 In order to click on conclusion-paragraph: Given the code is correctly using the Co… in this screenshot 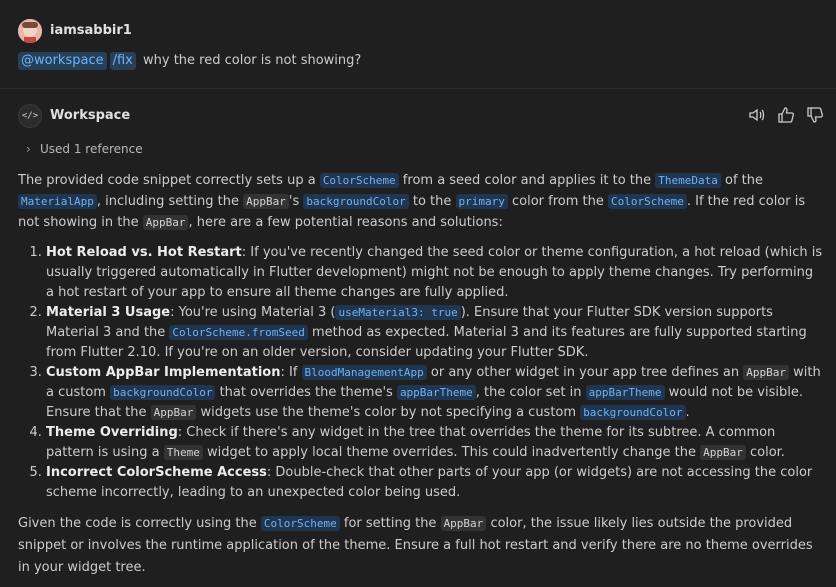, I will do `click(415, 545)`.